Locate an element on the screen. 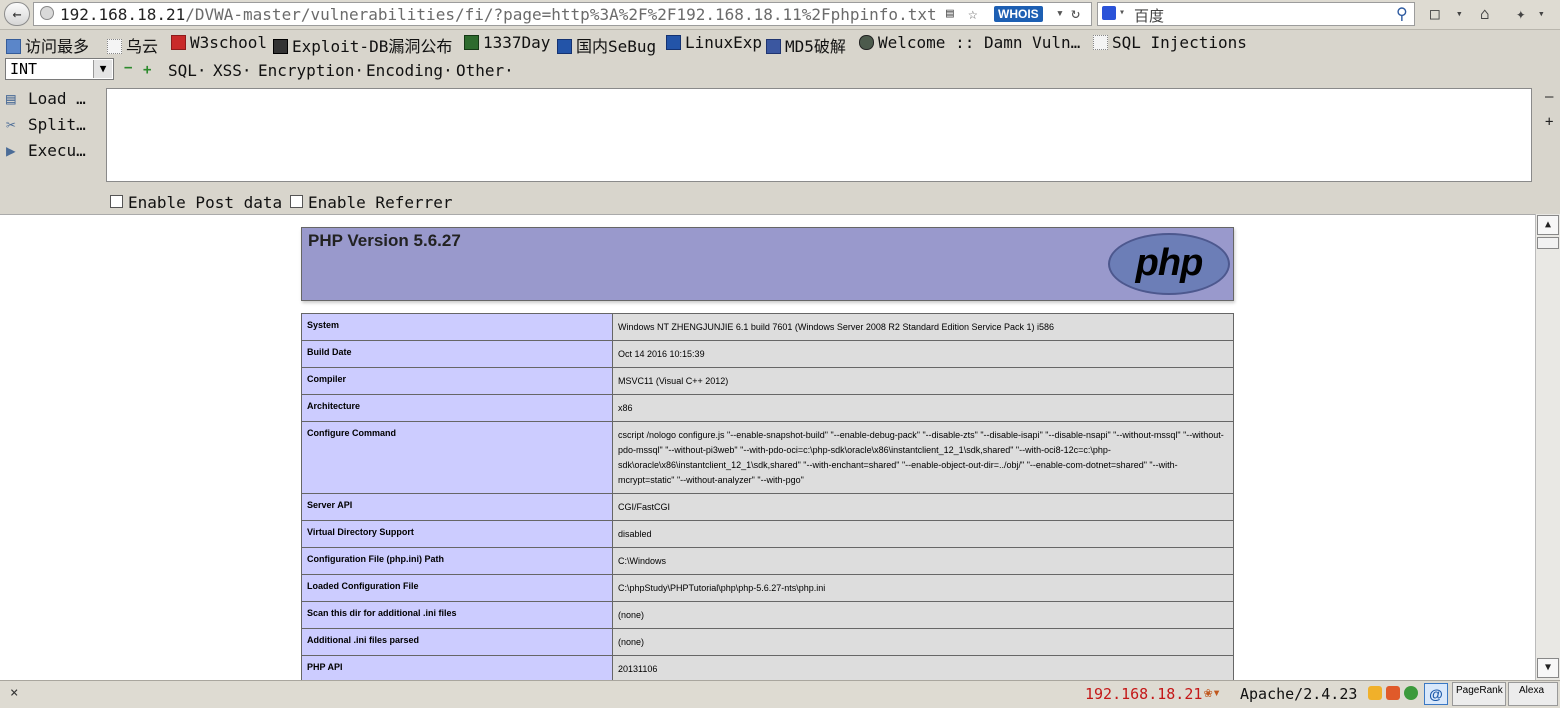 The image size is (1560, 708). dropdown-icon: ▾ is located at coordinates (1060, 13).